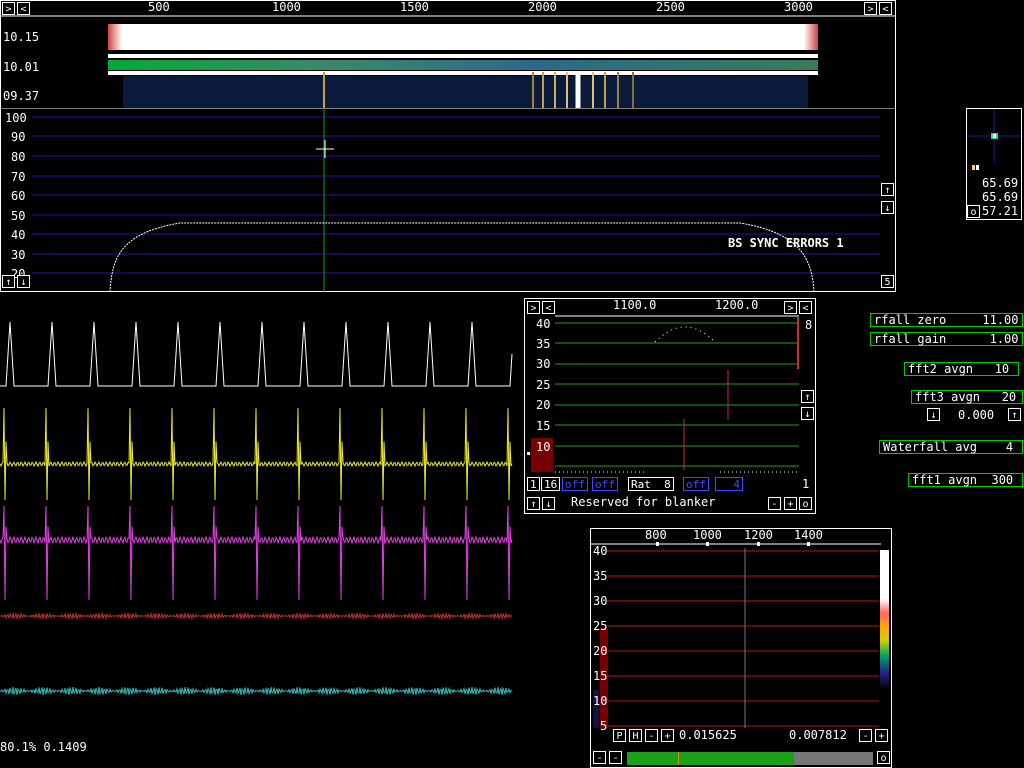 Image resolution: width=1024 pixels, height=768 pixels. What do you see at coordinates (599, 757) in the screenshot?
I see `bottom-minus-button-3: -` at bounding box center [599, 757].